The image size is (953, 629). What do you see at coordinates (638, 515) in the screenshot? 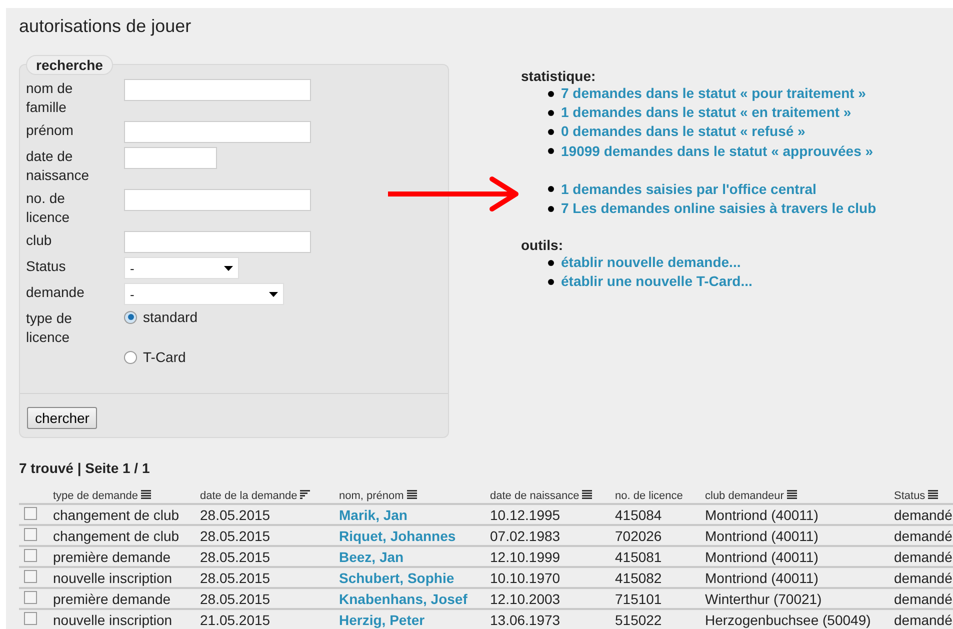
I see `table-cell: 415084` at bounding box center [638, 515].